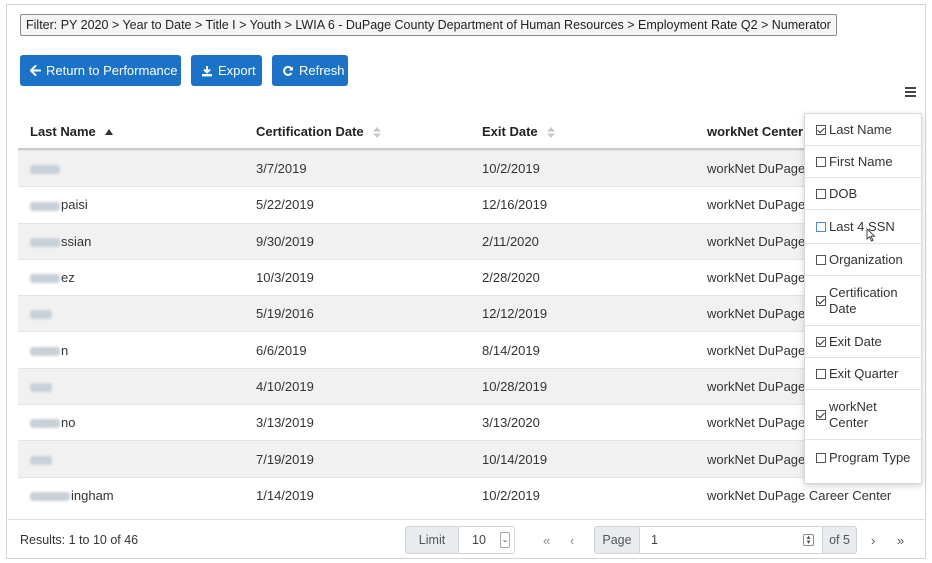 This screenshot has width=932, height=563. Describe the element at coordinates (487, 540) in the screenshot. I see `limit-select: 10 ⌄` at that location.